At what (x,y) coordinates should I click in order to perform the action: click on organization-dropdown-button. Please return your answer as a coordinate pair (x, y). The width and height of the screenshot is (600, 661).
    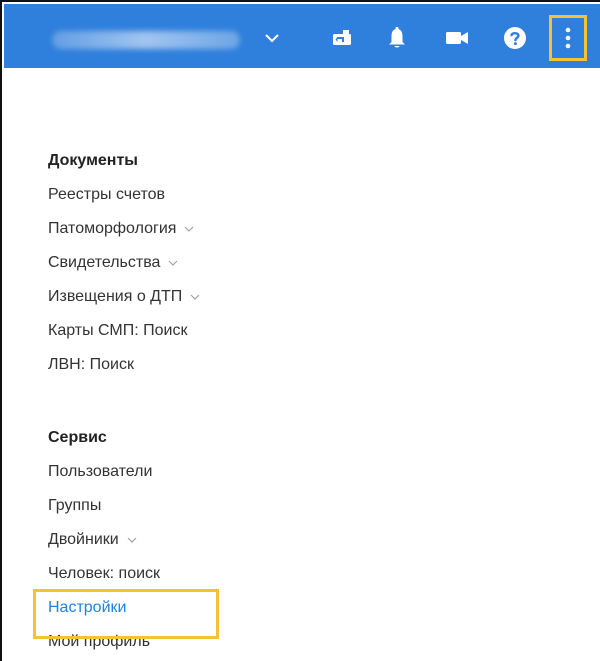
    Looking at the image, I should click on (272, 38).